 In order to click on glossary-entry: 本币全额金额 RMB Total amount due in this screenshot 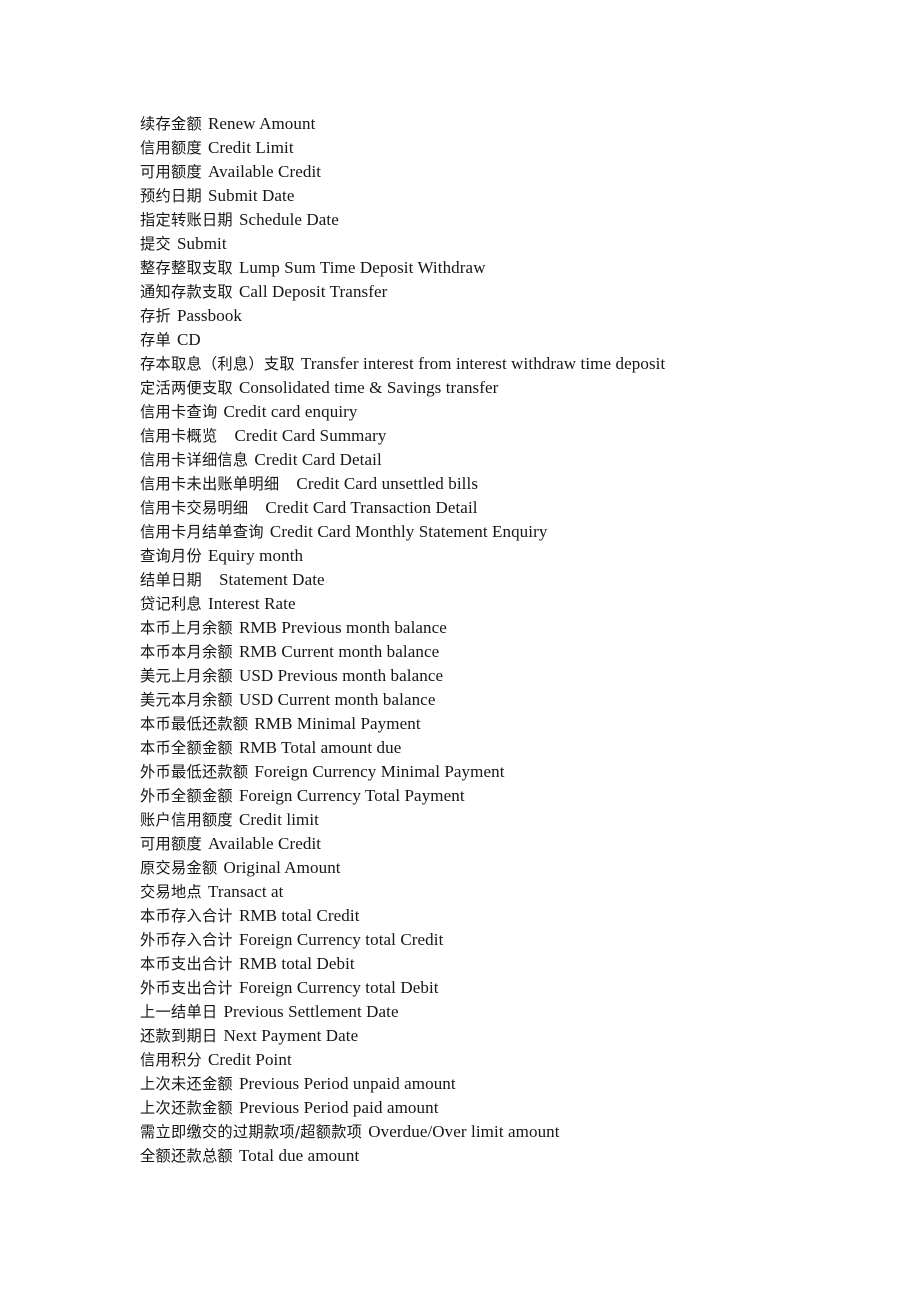, I will do `click(490, 748)`.